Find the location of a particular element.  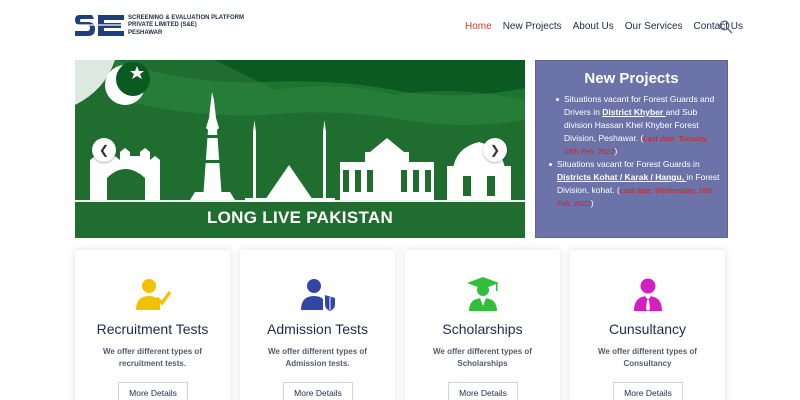

new-projects-title: New Projects is located at coordinates (631, 78).